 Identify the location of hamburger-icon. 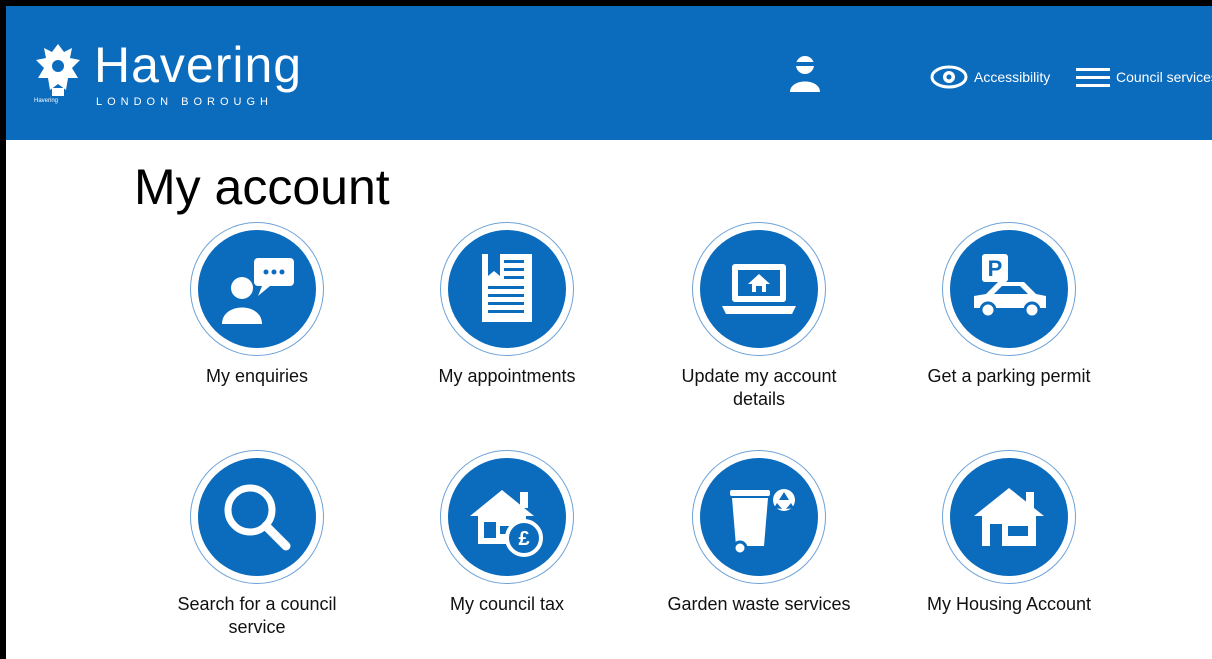
(1093, 77).